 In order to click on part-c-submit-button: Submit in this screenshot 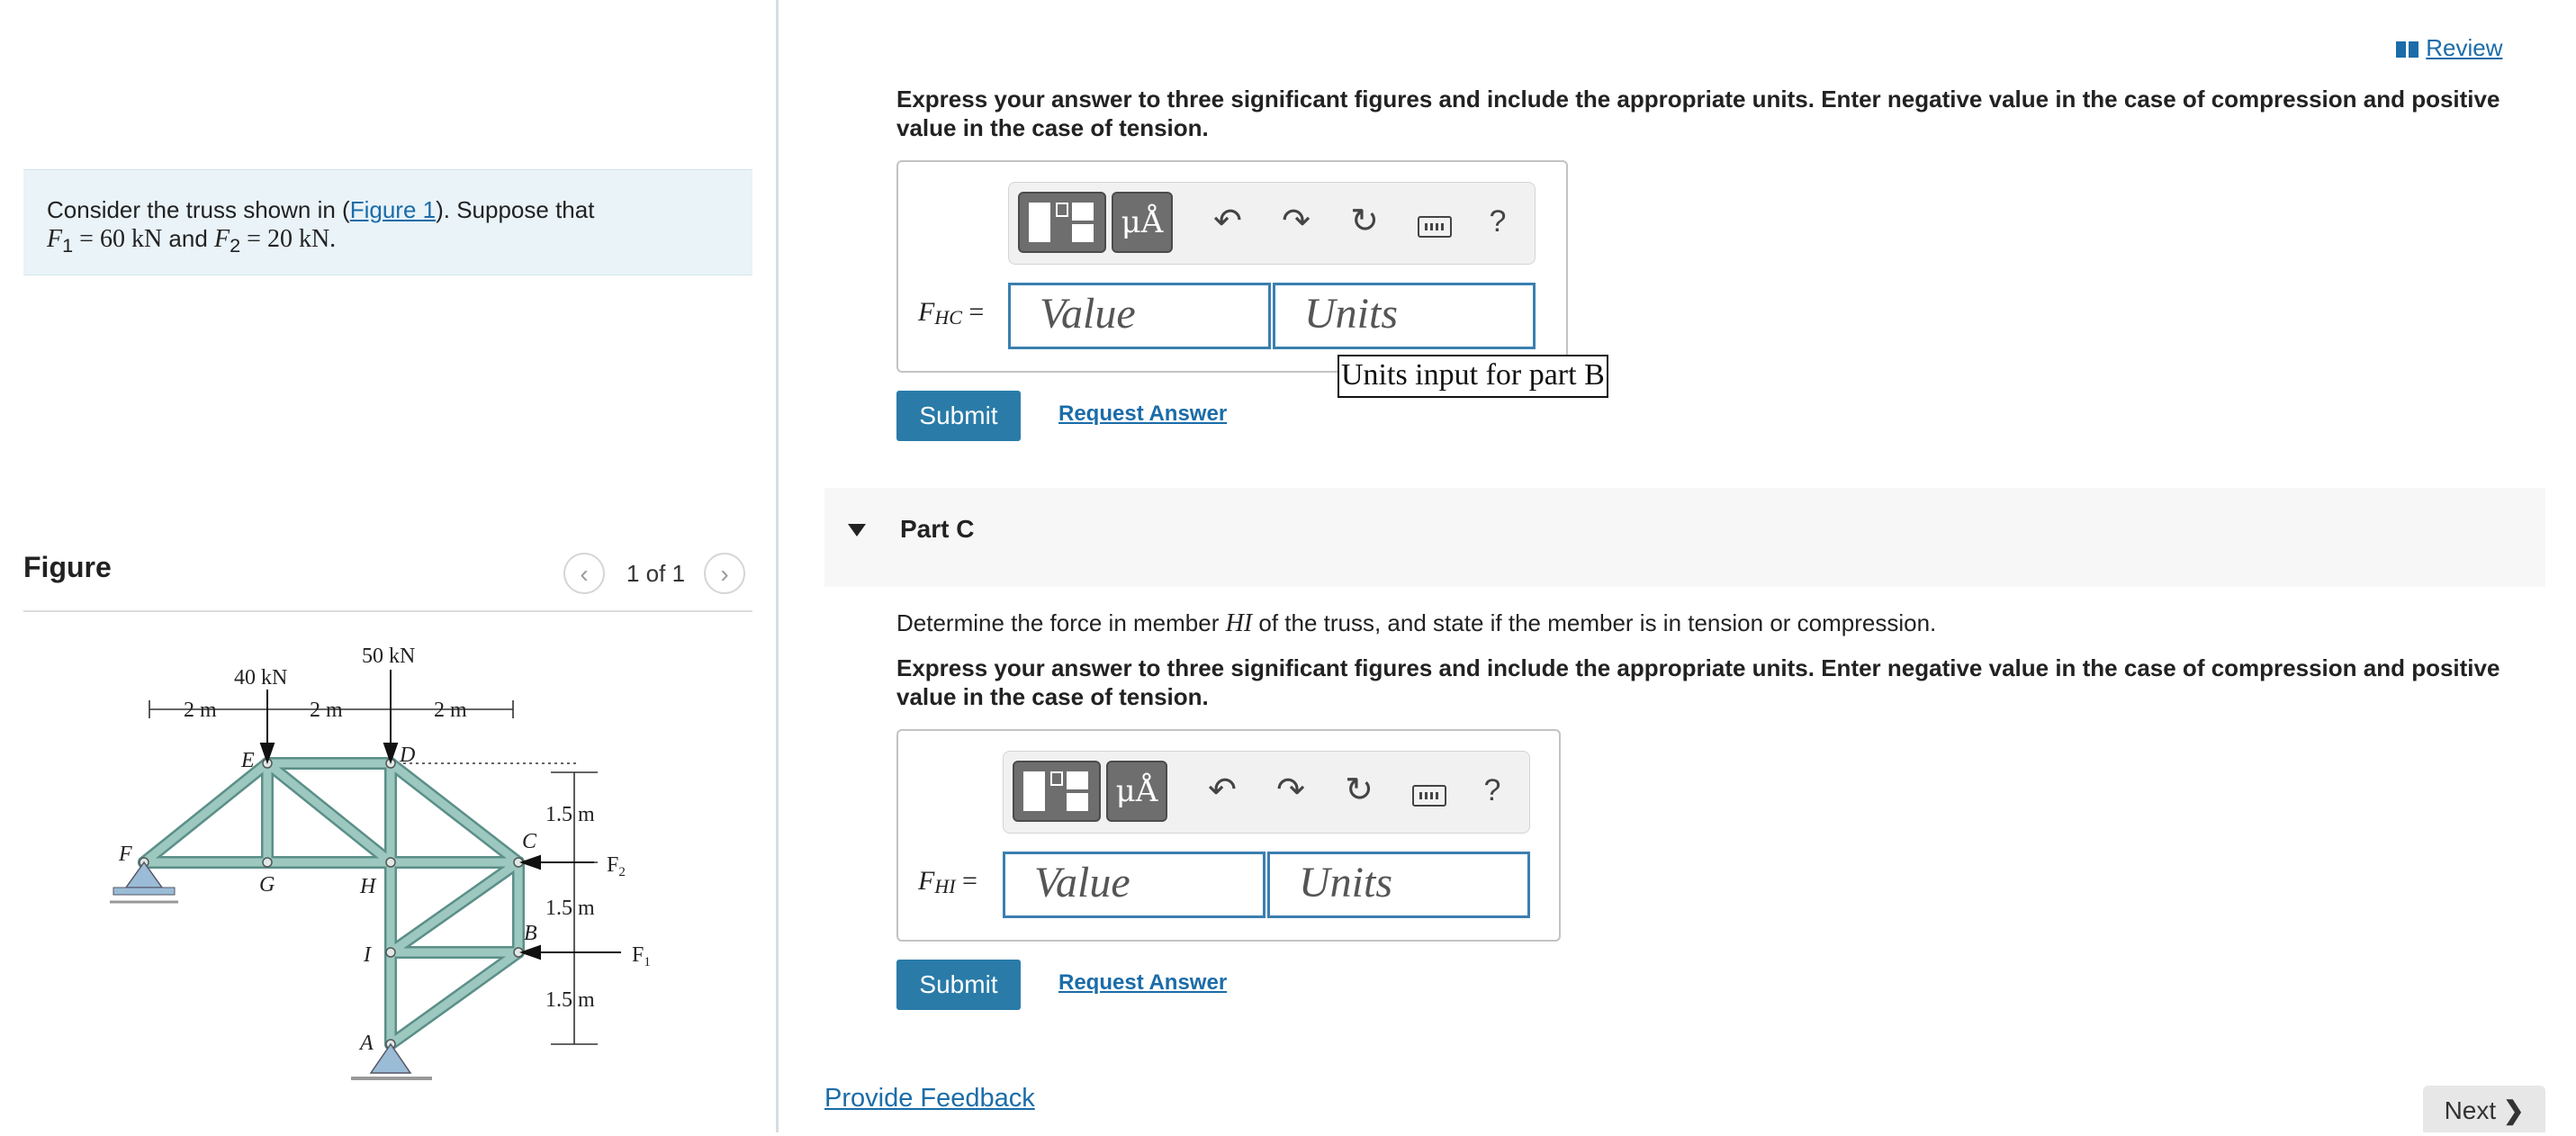, I will do `click(958, 985)`.